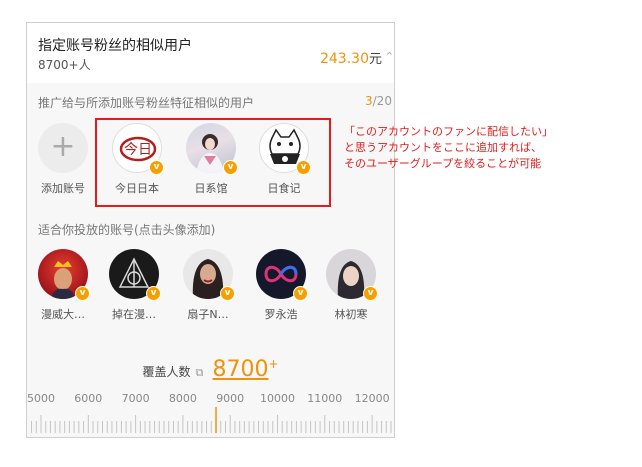  I want to click on suggested-label: 适合你投放的账号(点击头像添加), so click(127, 230).